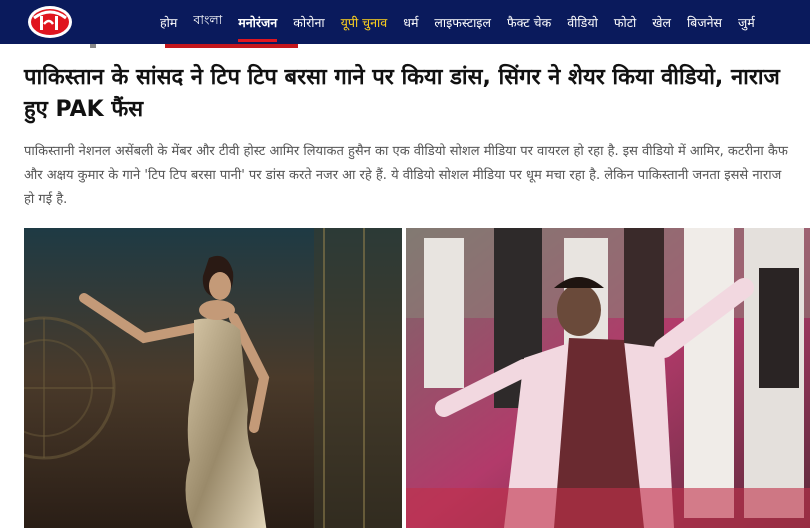 This screenshot has height=528, width=810. What do you see at coordinates (462, 22) in the screenshot?
I see `nav-lifestyle: लाइफस्टाइल` at bounding box center [462, 22].